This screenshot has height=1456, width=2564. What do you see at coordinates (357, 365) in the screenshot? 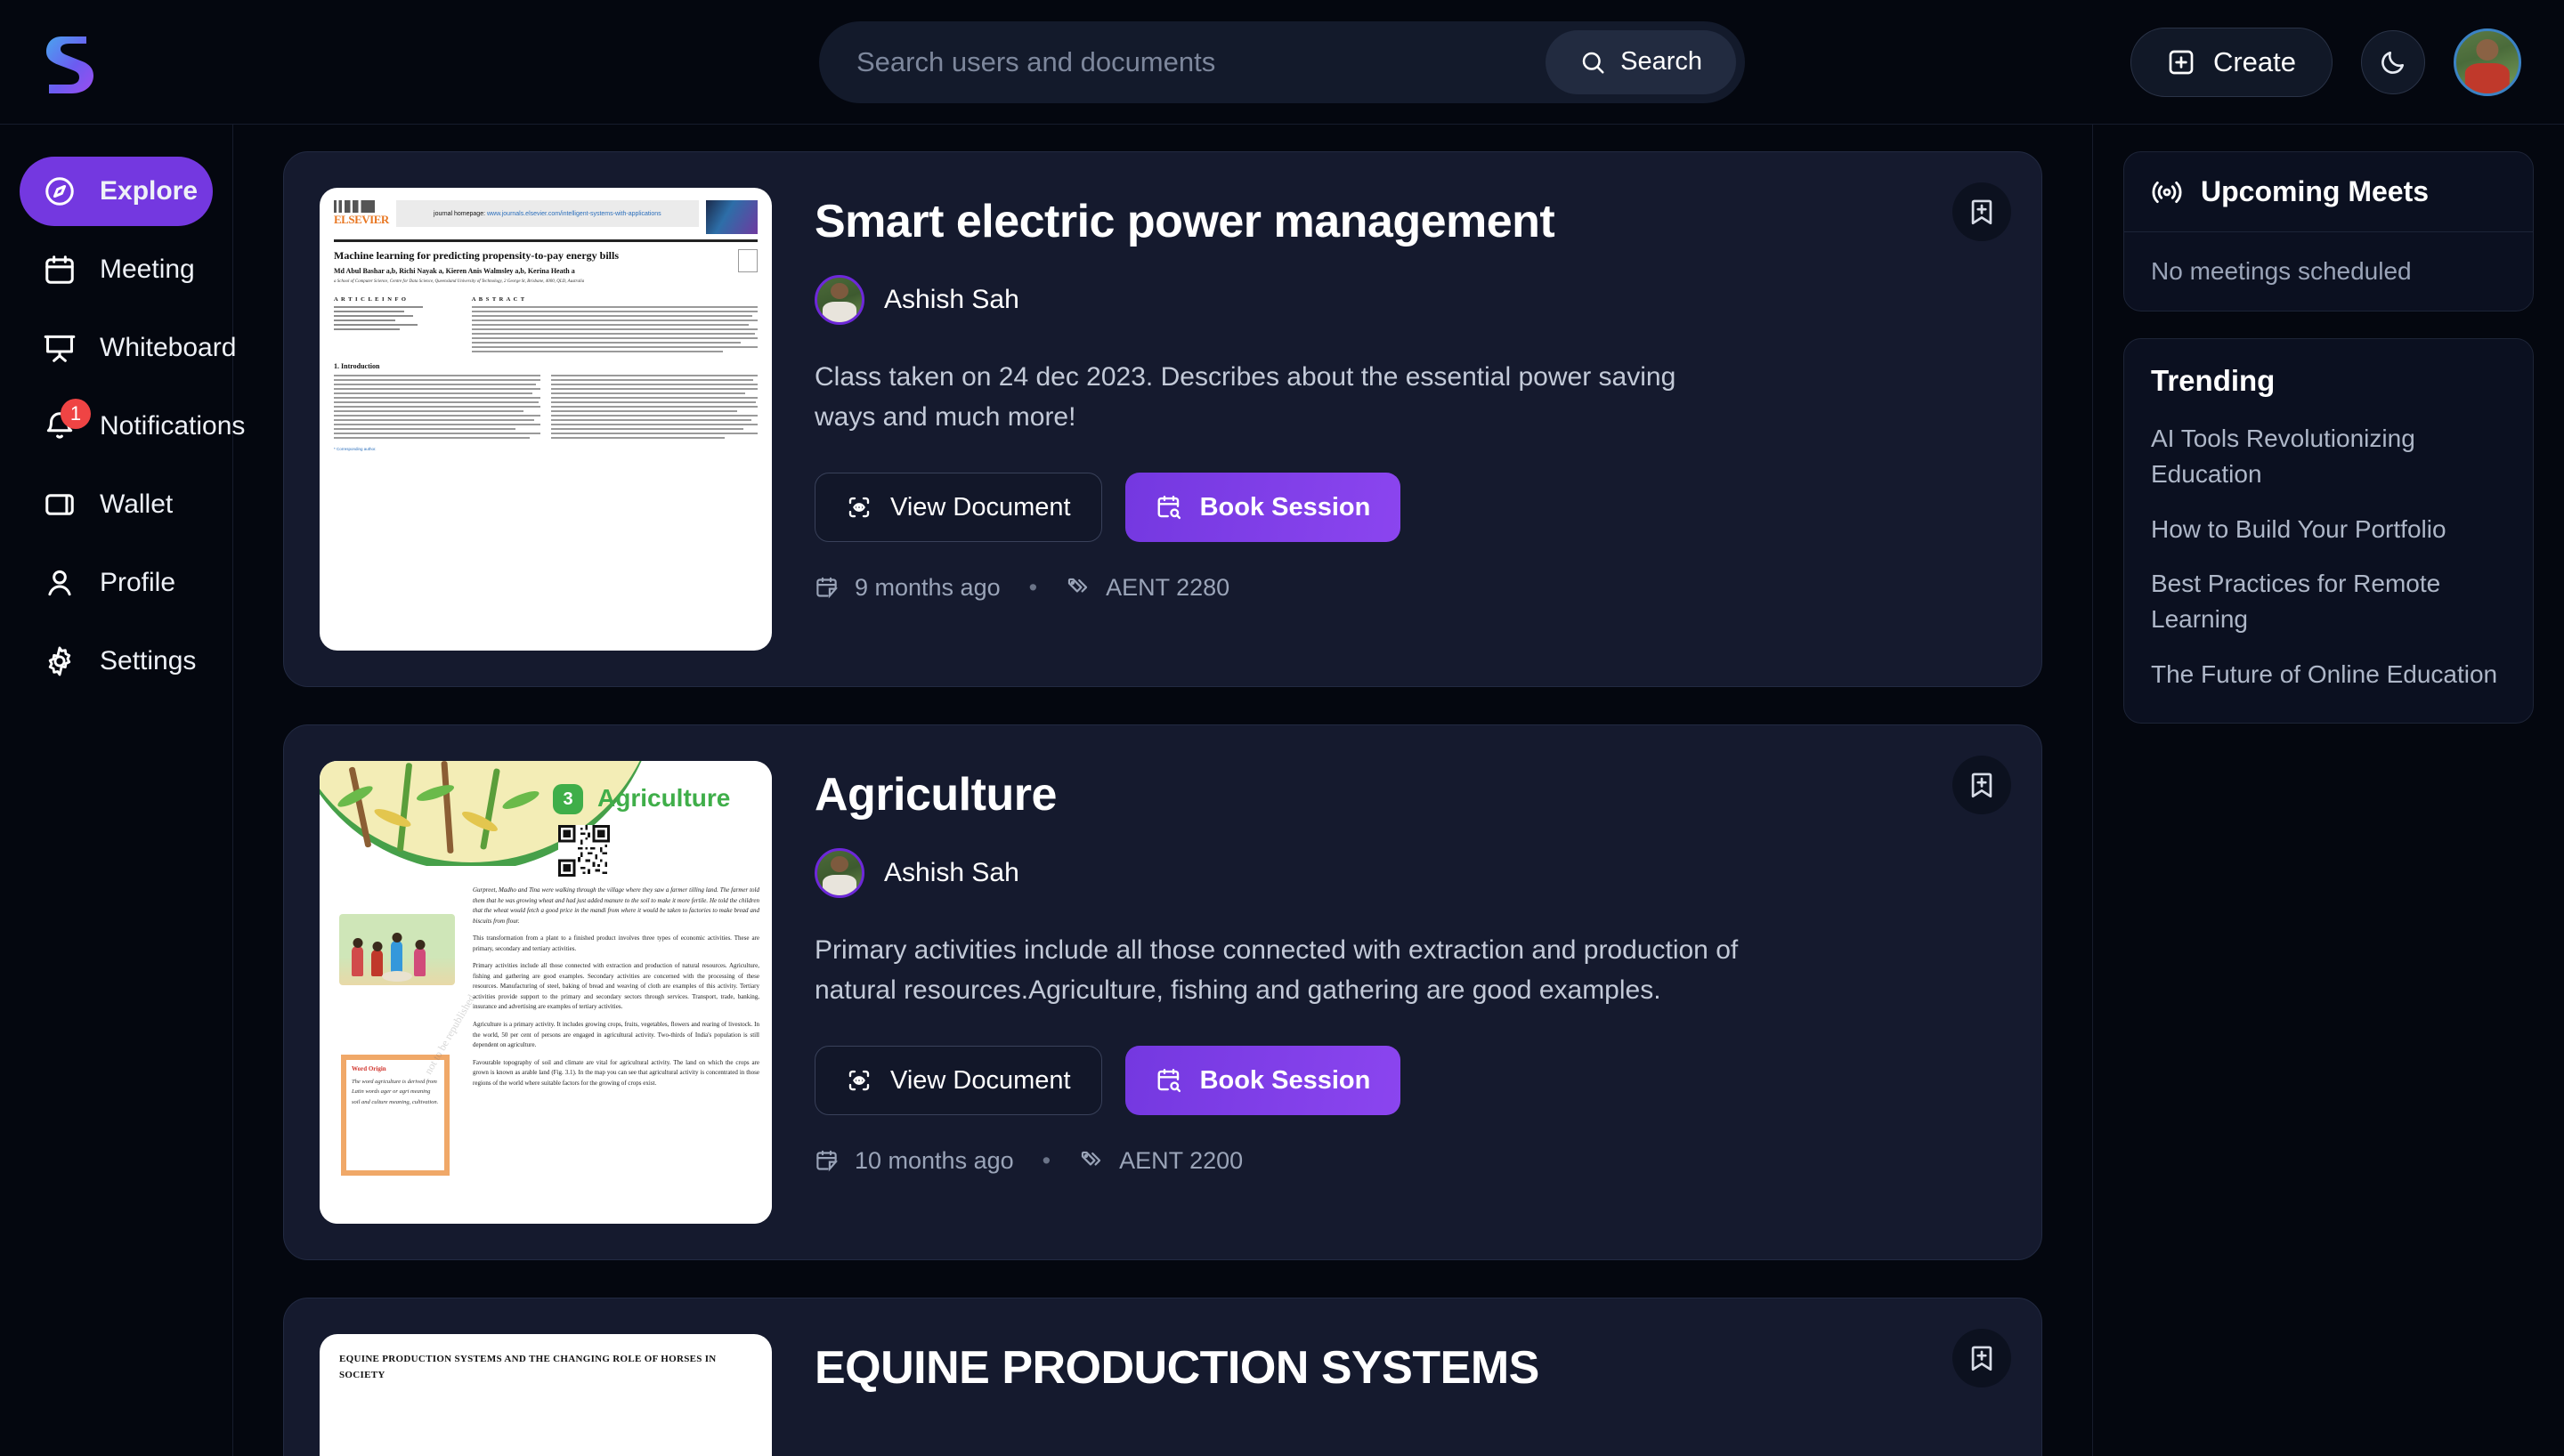
I see `section-heading: 1. Introduction` at bounding box center [357, 365].